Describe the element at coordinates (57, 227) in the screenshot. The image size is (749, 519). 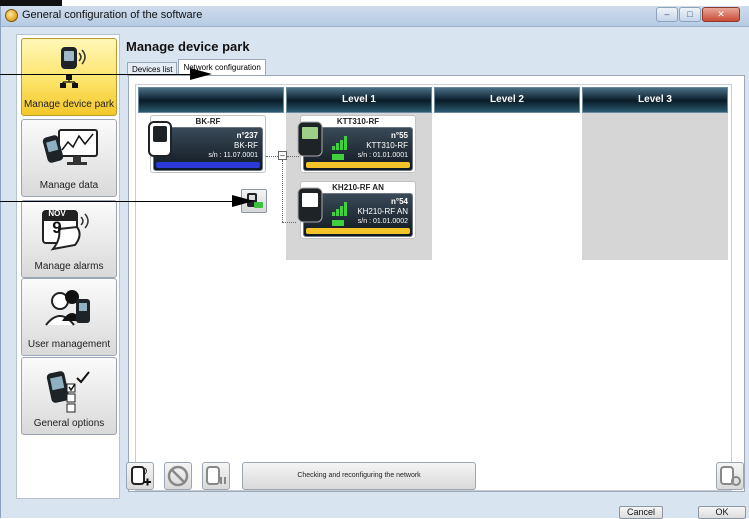
I see `calendar-day: 9` at that location.